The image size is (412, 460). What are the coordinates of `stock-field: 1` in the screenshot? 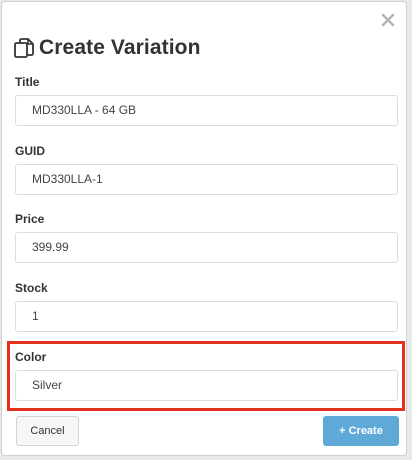 It's located at (206, 316).